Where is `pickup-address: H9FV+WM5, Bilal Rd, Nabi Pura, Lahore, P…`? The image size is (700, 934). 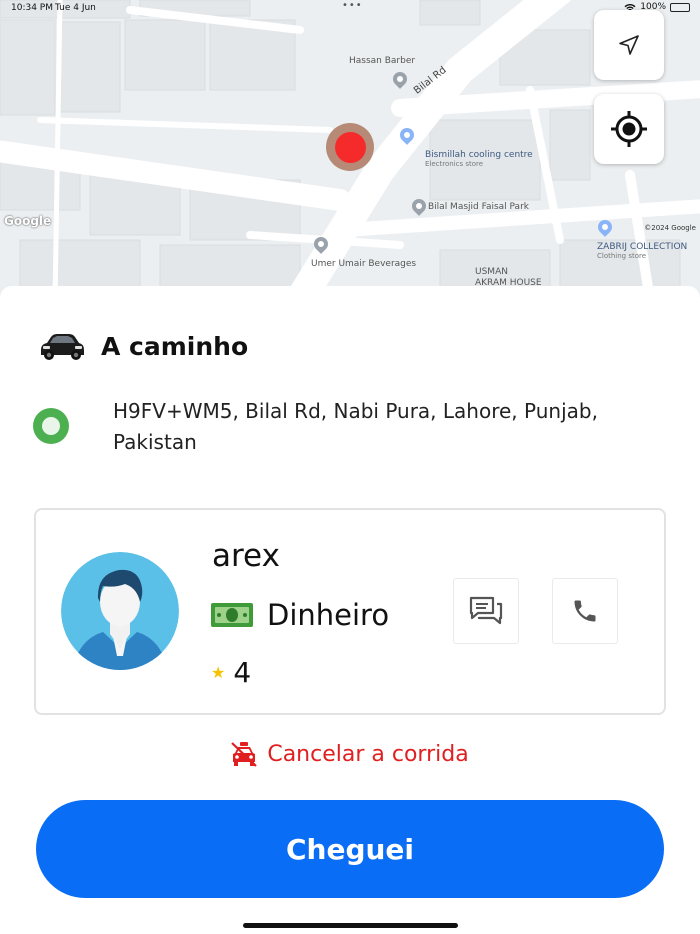 pickup-address: H9FV+WM5, Bilal Rd, Nabi Pura, Lahore, P… is located at coordinates (355, 426).